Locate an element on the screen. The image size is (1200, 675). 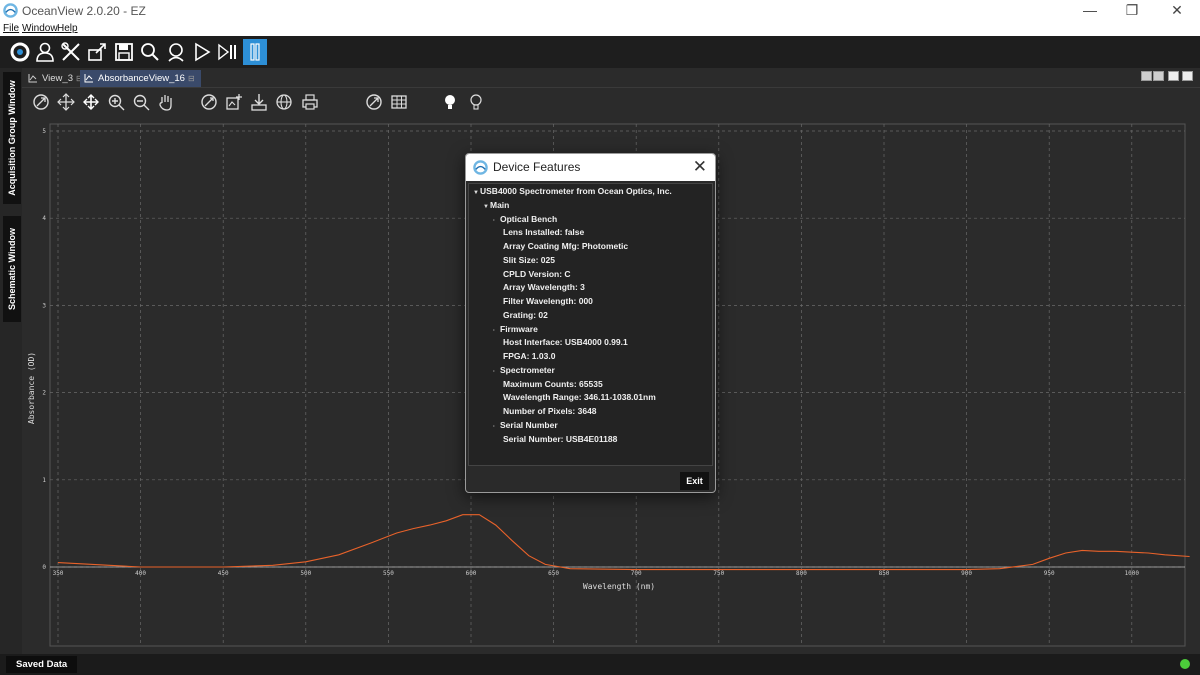
expand-icon is located at coordinates (374, 102).